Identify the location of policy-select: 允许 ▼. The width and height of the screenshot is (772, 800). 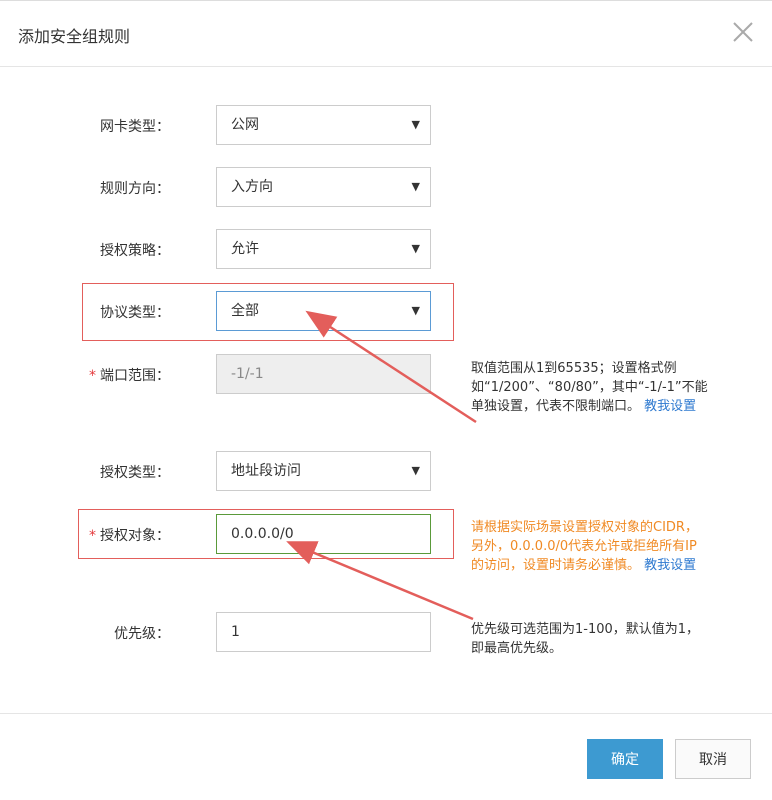
(323, 249).